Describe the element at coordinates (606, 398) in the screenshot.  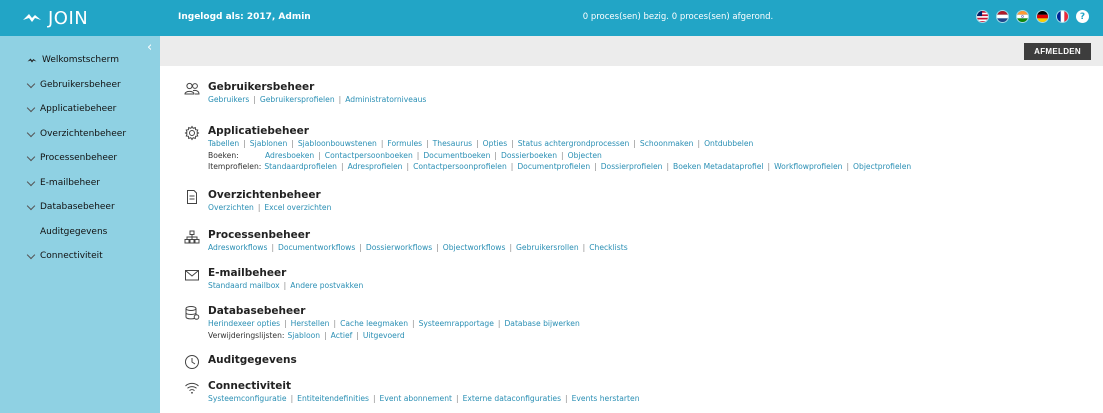
I see `link-events-herstarten: Events herstarten` at that location.